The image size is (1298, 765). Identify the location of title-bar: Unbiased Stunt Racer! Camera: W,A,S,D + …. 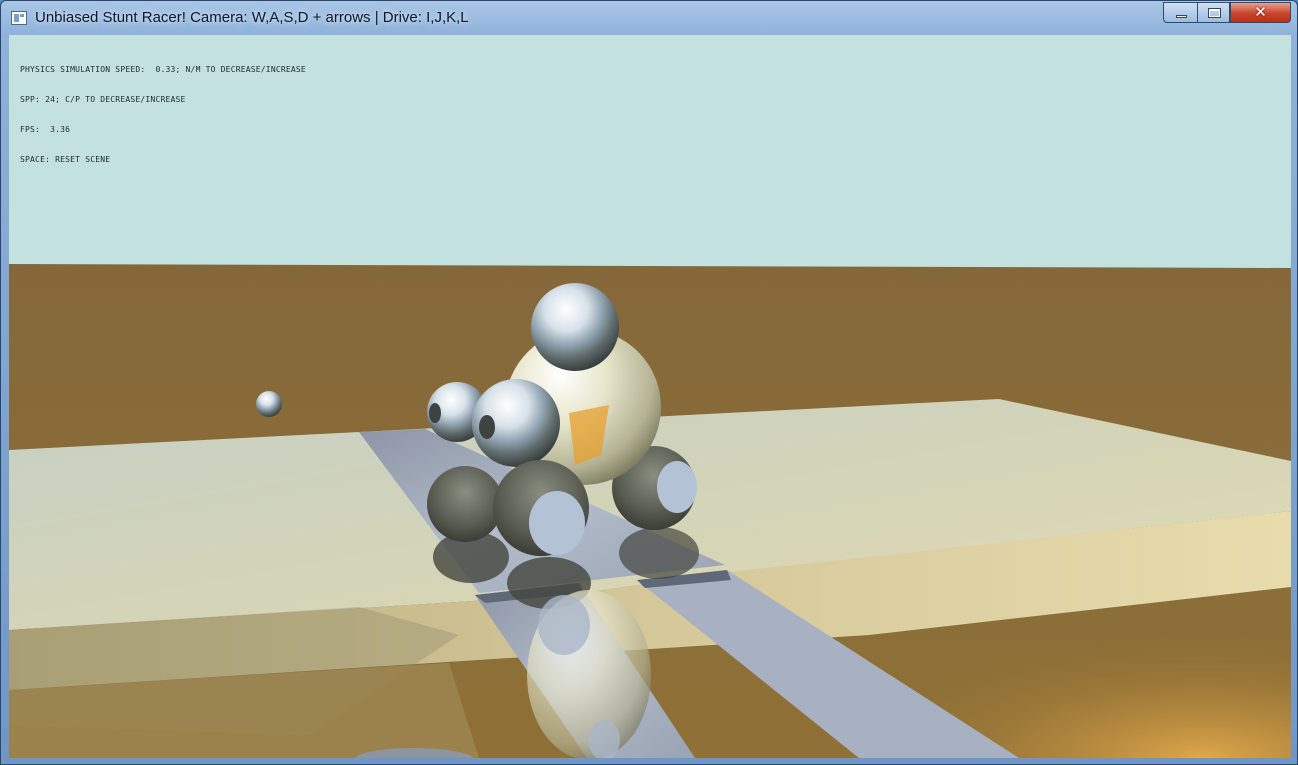
(649, 18).